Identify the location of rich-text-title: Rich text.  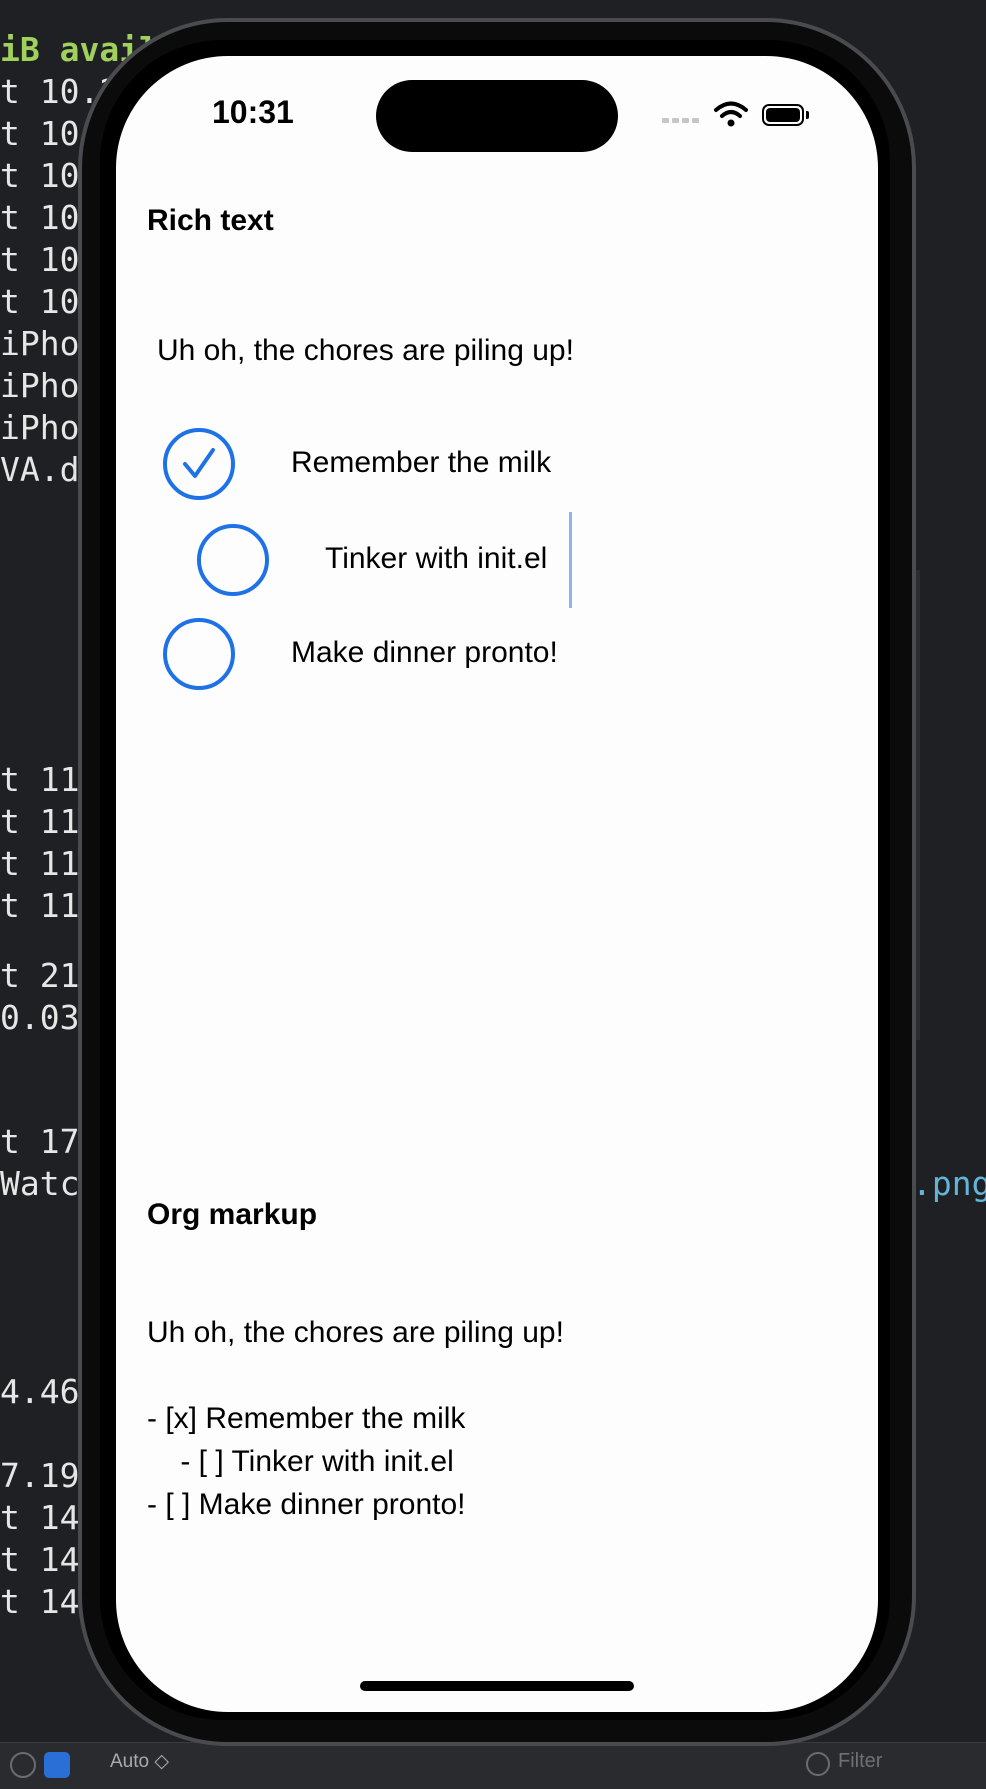
(210, 220).